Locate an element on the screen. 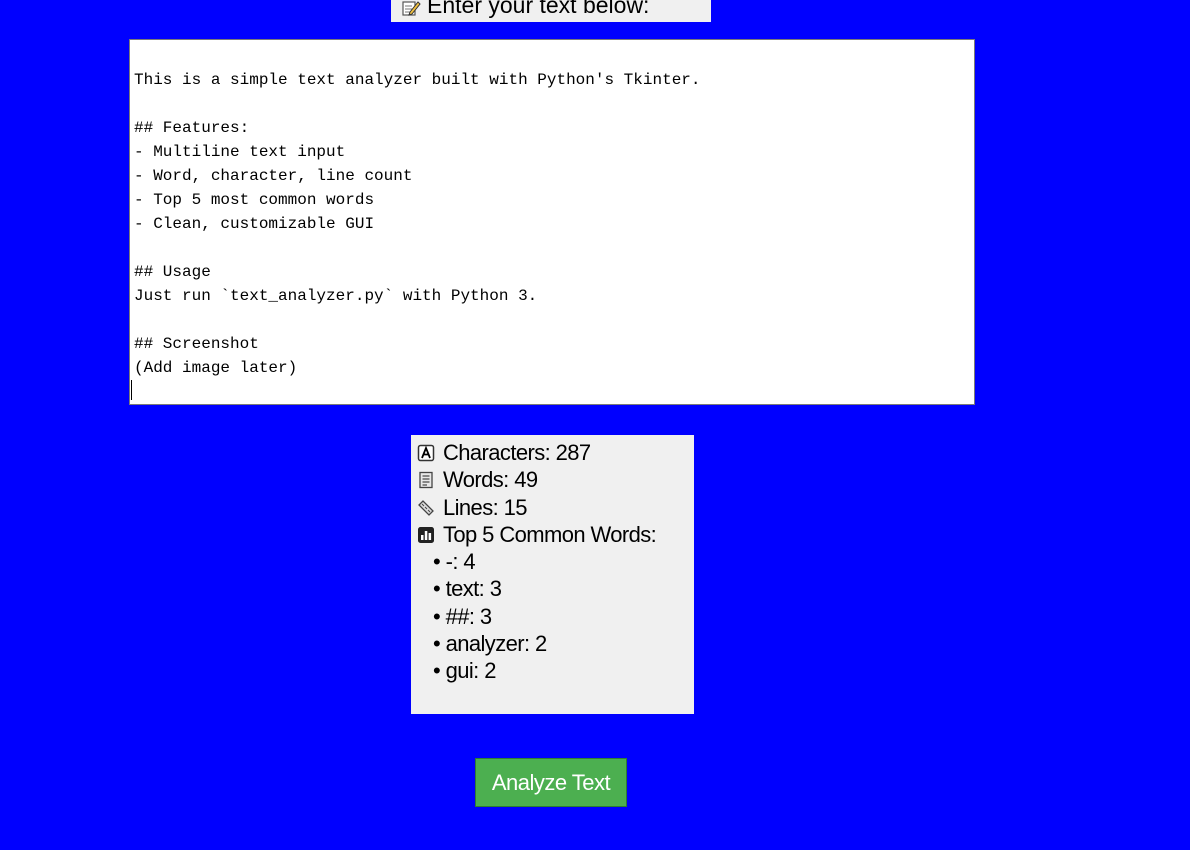  characters-stat: Characters: 287 is located at coordinates (555, 452).